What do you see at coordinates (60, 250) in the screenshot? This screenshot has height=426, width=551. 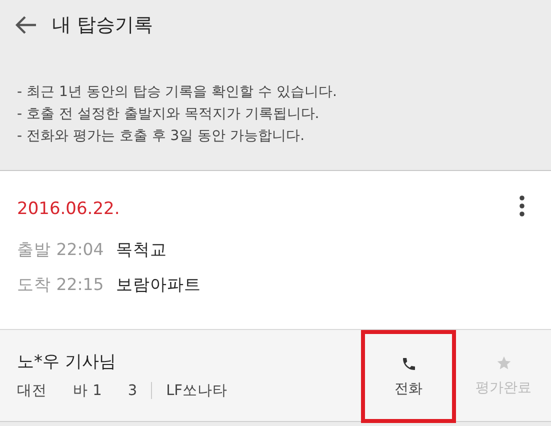 I see `stop-time: 출발 22:04` at bounding box center [60, 250].